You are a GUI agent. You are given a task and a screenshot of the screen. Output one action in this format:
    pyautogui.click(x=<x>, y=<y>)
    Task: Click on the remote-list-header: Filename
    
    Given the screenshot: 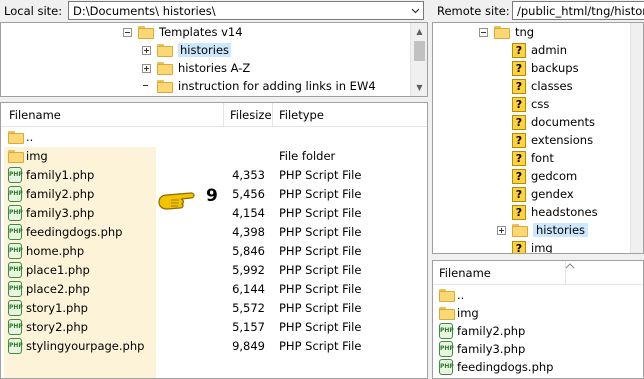 What is the action you would take?
    pyautogui.click(x=538, y=273)
    